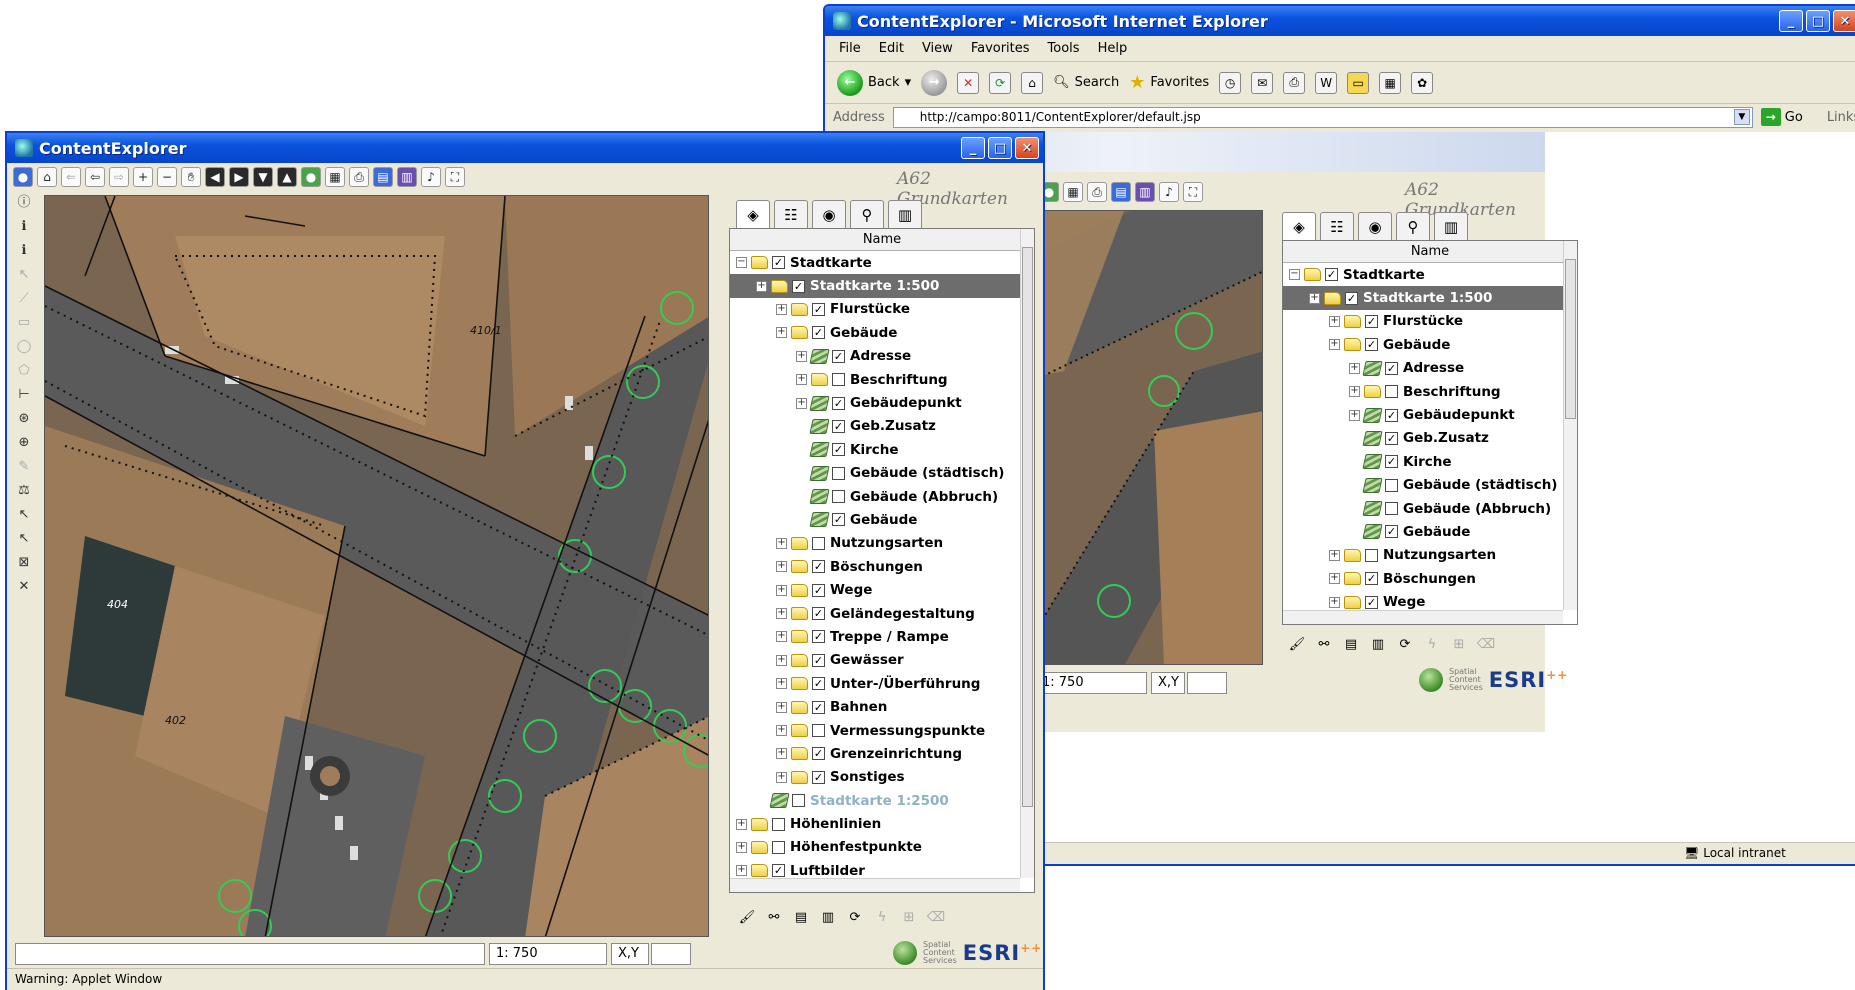  Describe the element at coordinates (1294, 82) in the screenshot. I see `print-icon: ⎙` at that location.